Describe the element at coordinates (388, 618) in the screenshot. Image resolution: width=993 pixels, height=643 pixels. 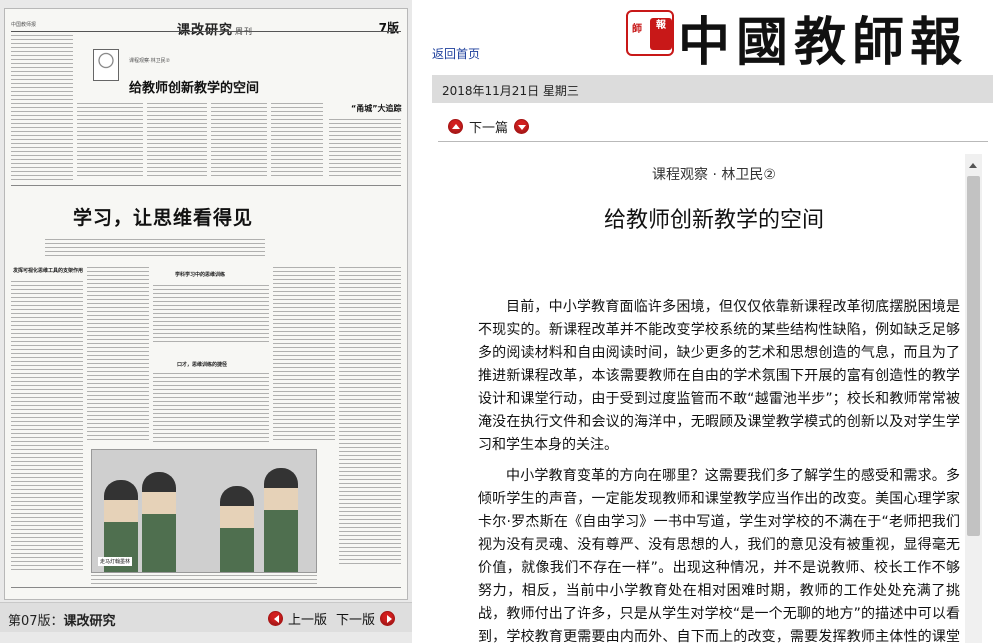
I see `right-arrow-icon` at that location.